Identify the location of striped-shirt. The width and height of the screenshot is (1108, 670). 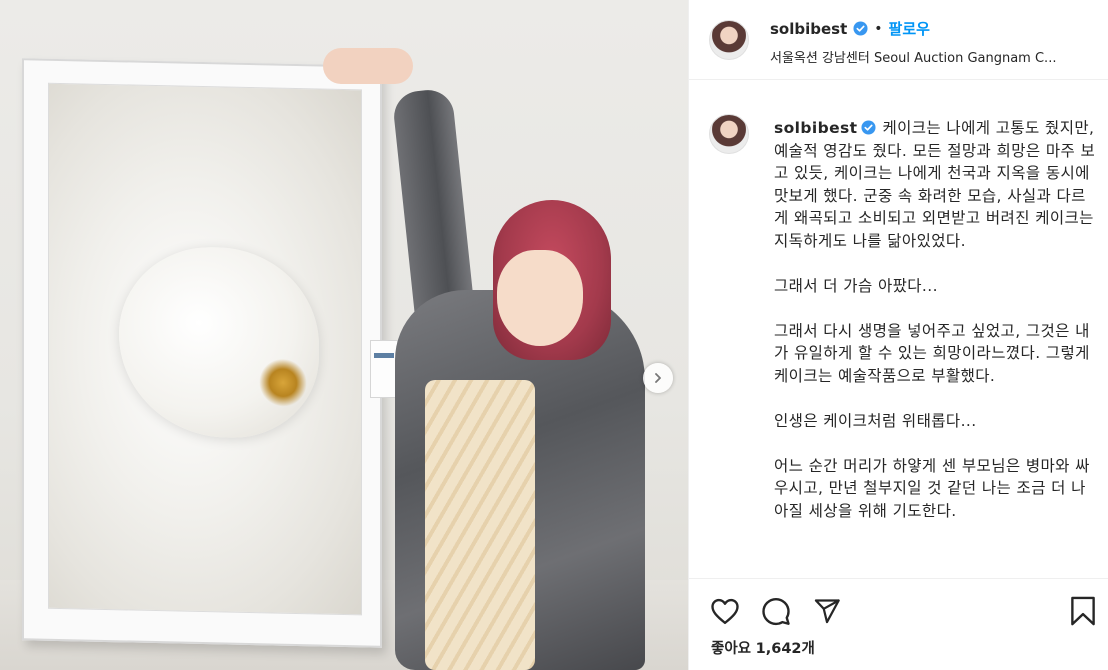
(480, 525).